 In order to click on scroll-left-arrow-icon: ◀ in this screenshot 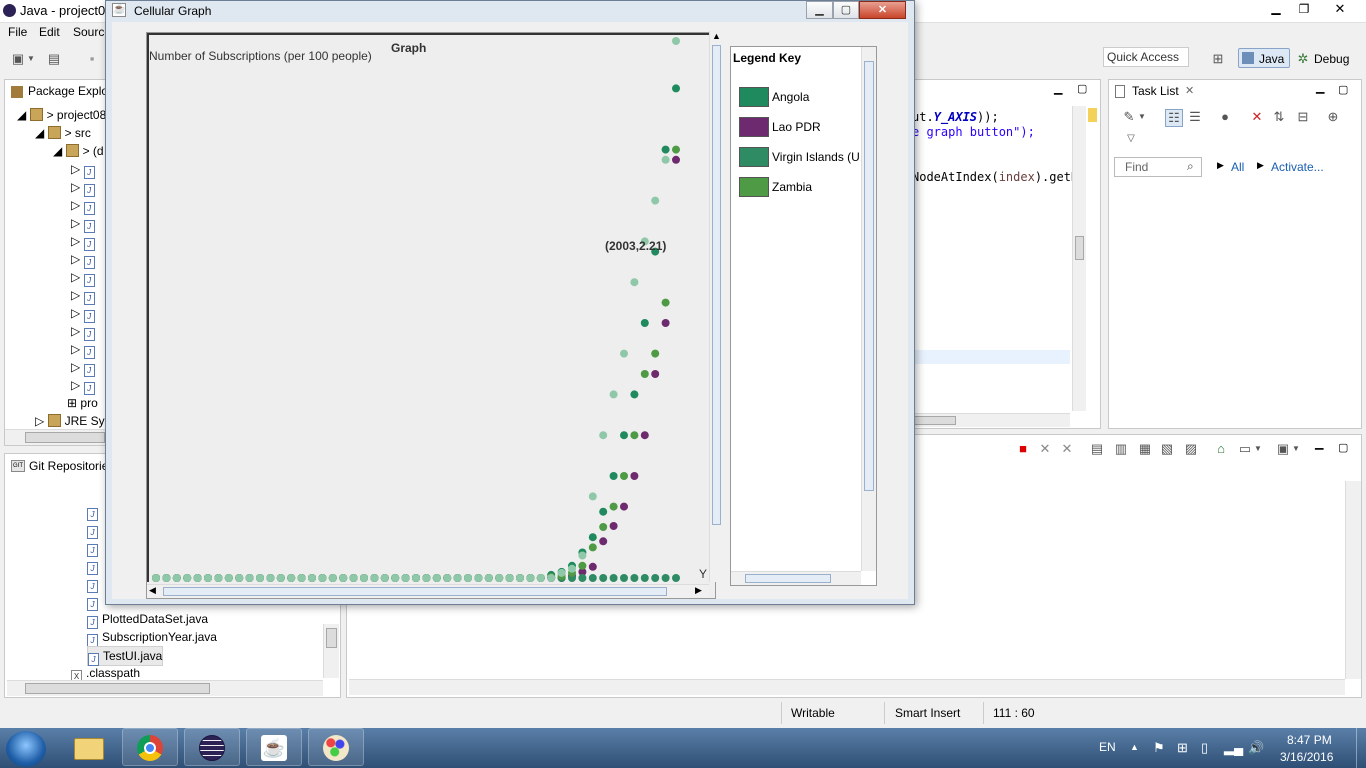, I will do `click(152, 590)`.